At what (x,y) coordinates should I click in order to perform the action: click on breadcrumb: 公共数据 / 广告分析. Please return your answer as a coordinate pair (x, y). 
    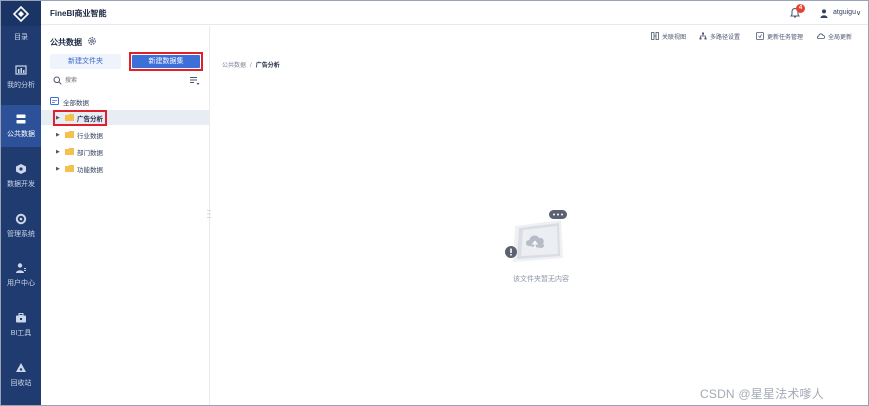
    Looking at the image, I should click on (251, 64).